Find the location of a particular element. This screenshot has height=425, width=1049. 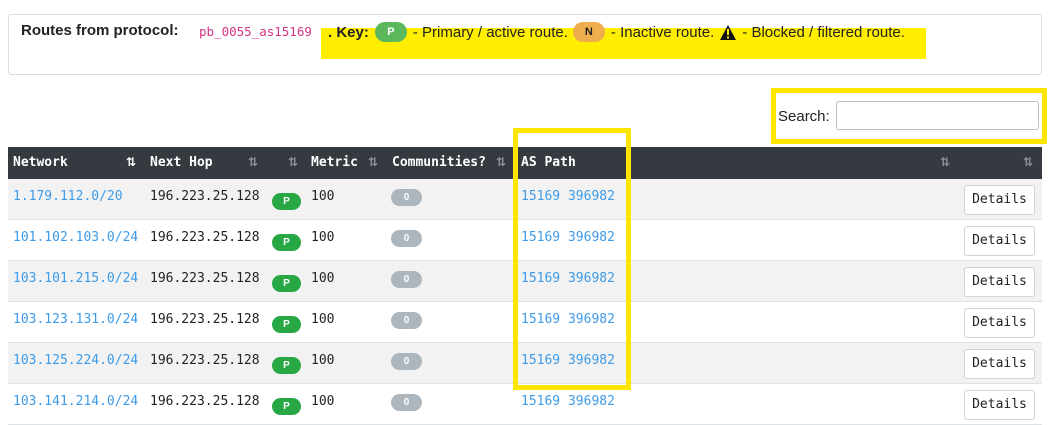

network-link: 1.179.112.0/20 is located at coordinates (68, 196).